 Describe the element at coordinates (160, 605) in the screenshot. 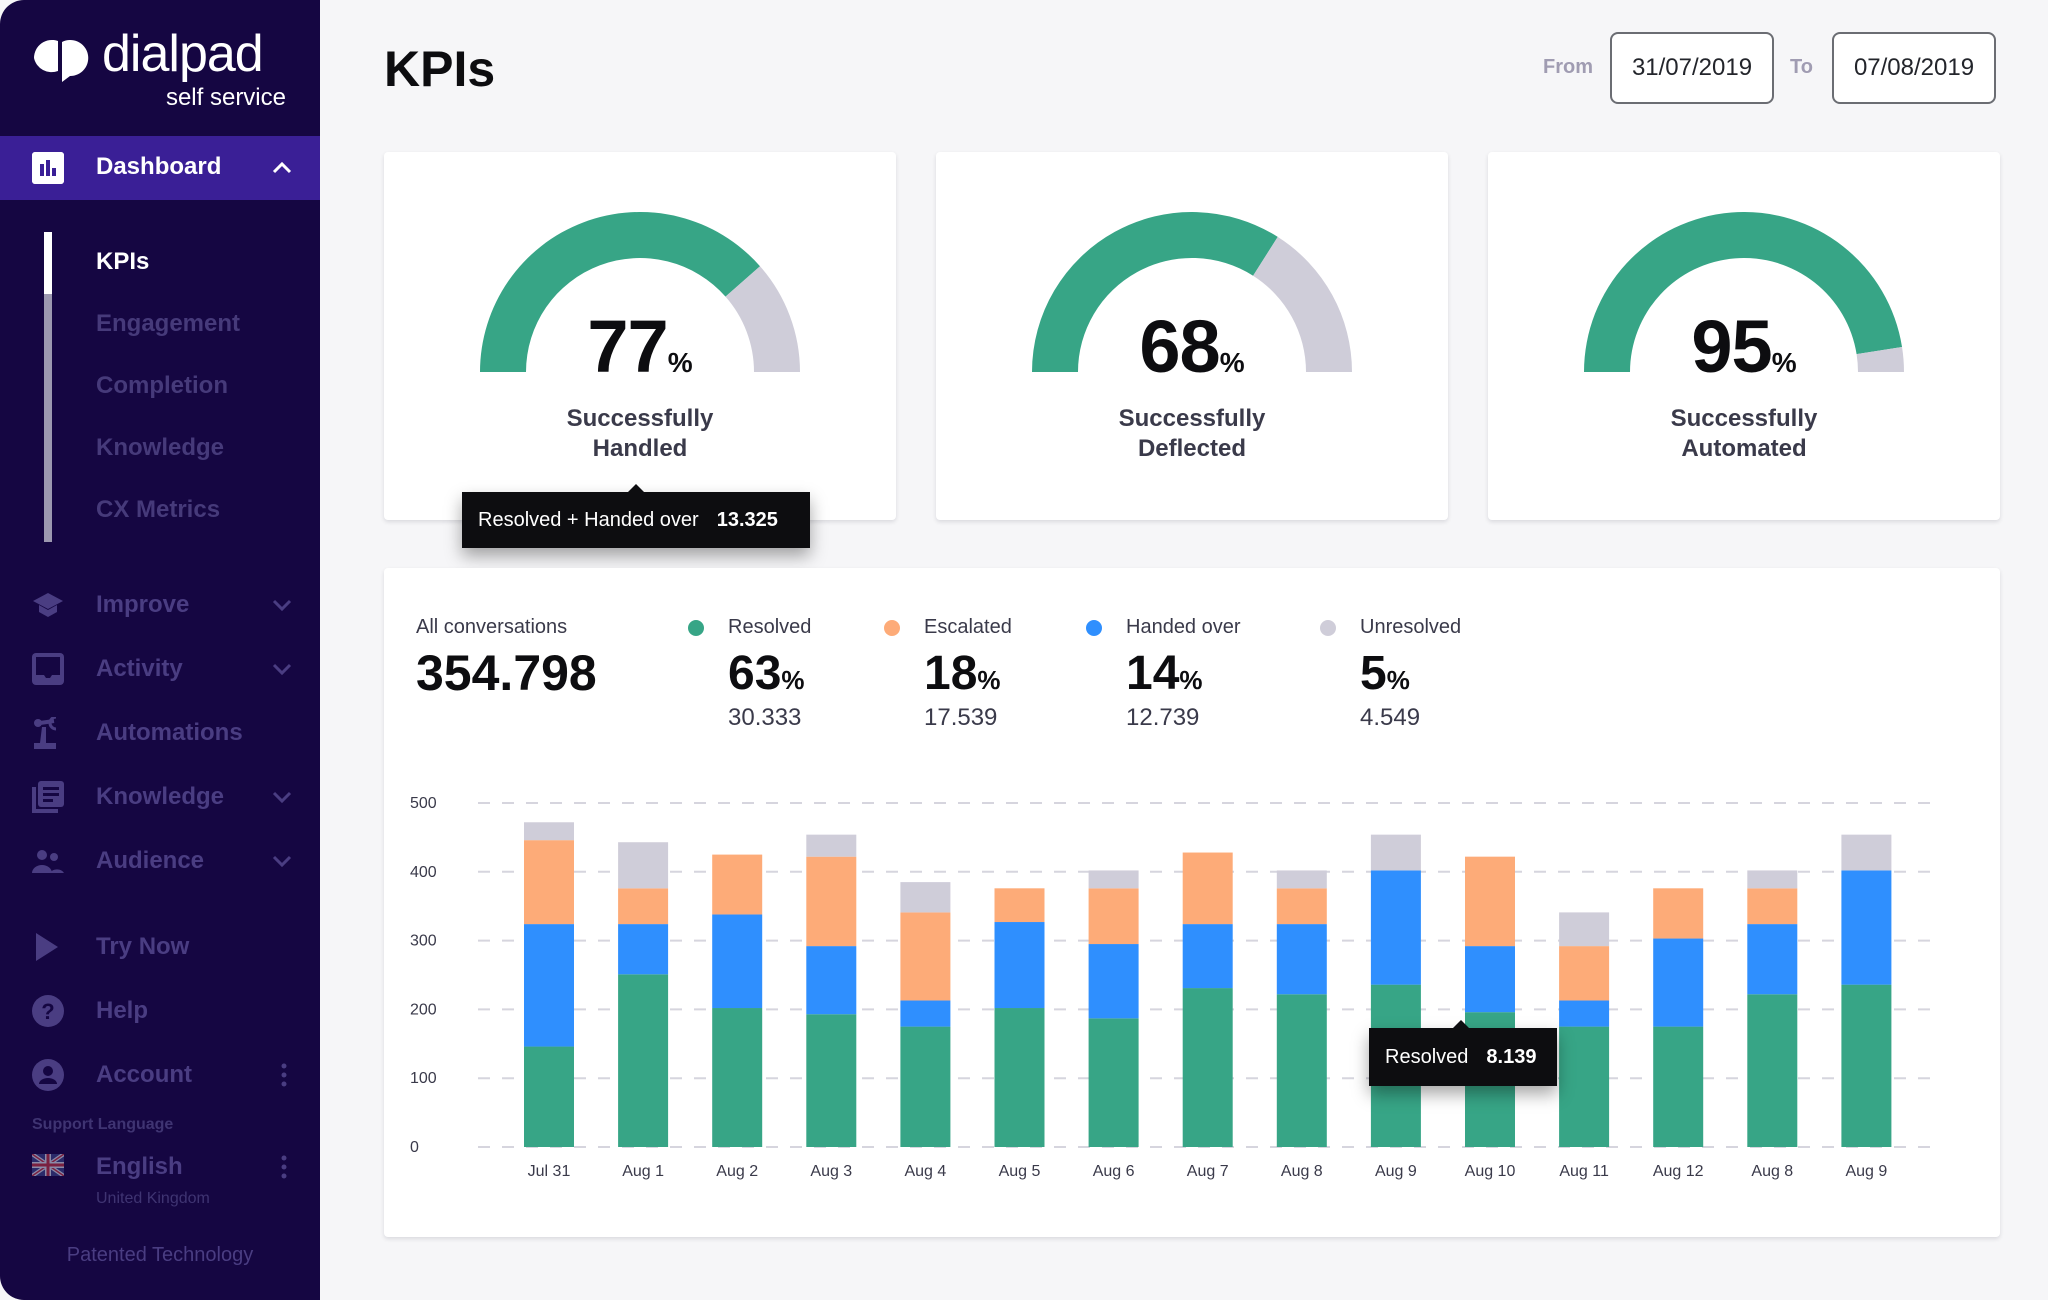

I see `sidebar-item-improve: Improve` at that location.